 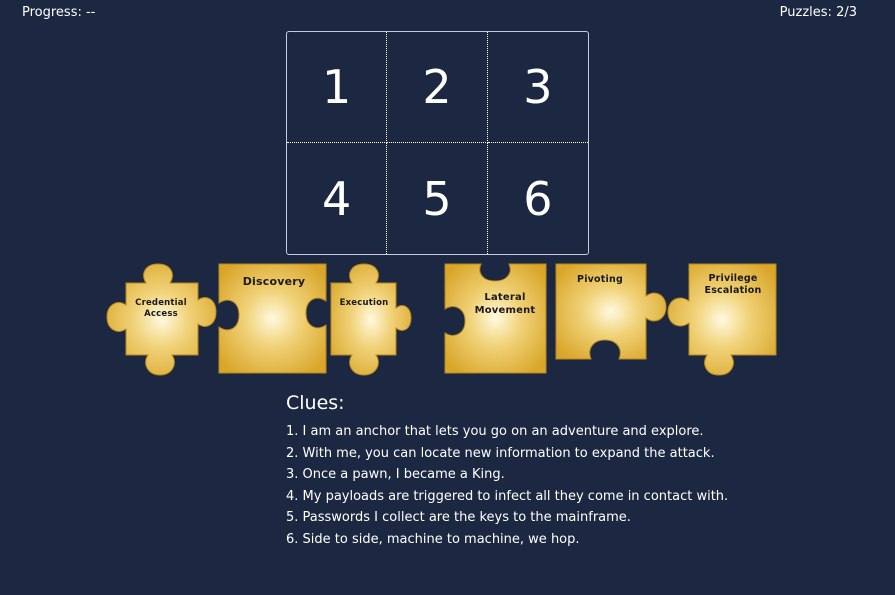 What do you see at coordinates (537, 87) in the screenshot?
I see `grid-slot-3: 3` at bounding box center [537, 87].